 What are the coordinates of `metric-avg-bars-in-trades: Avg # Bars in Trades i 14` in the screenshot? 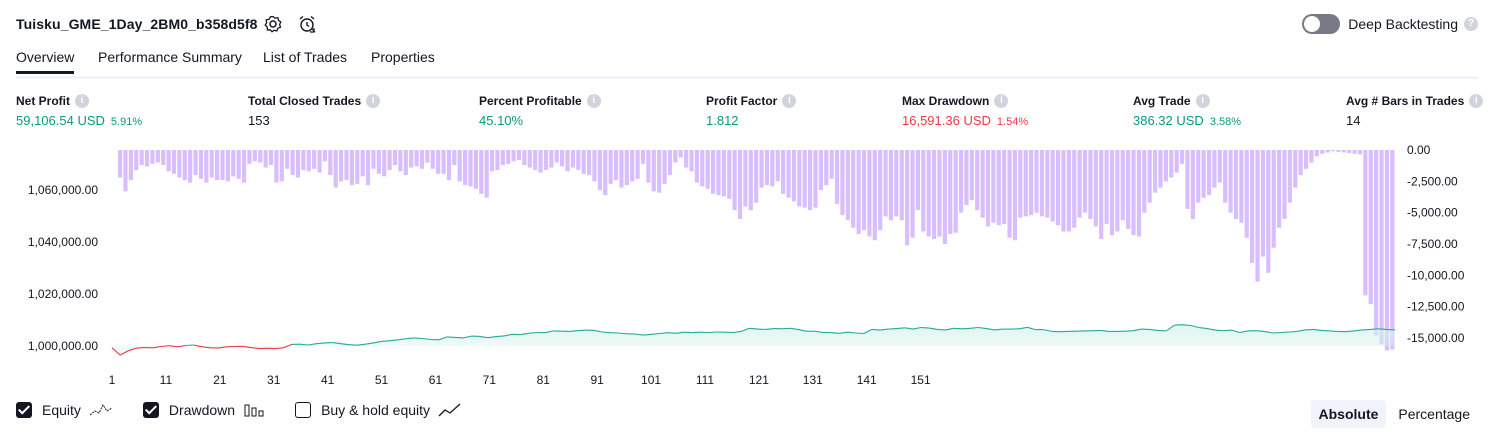 It's located at (1415, 111).